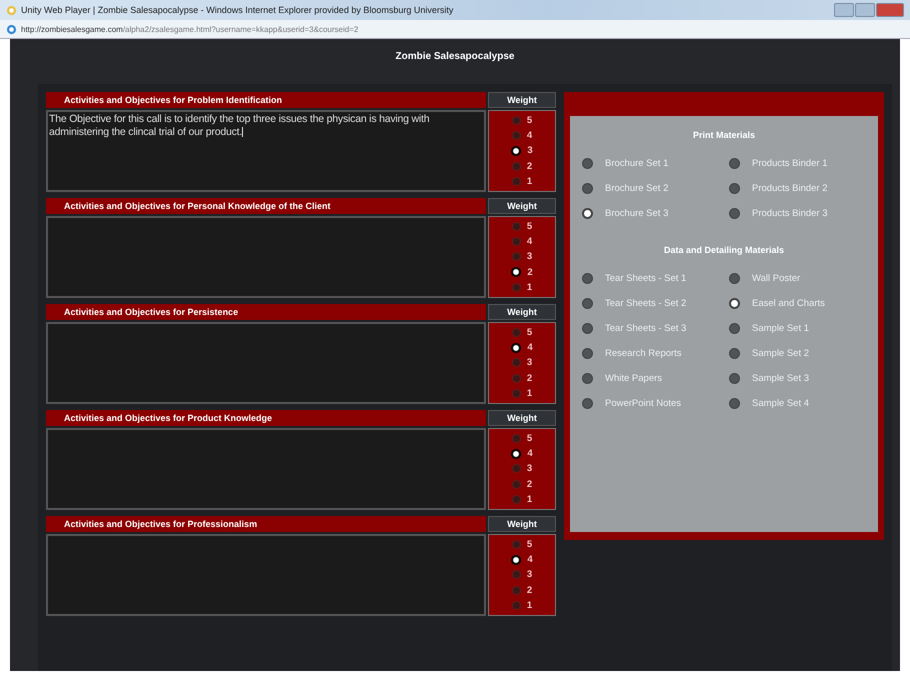 This screenshot has width=910, height=687. I want to click on material-label: PowerPoint Notes, so click(643, 403).